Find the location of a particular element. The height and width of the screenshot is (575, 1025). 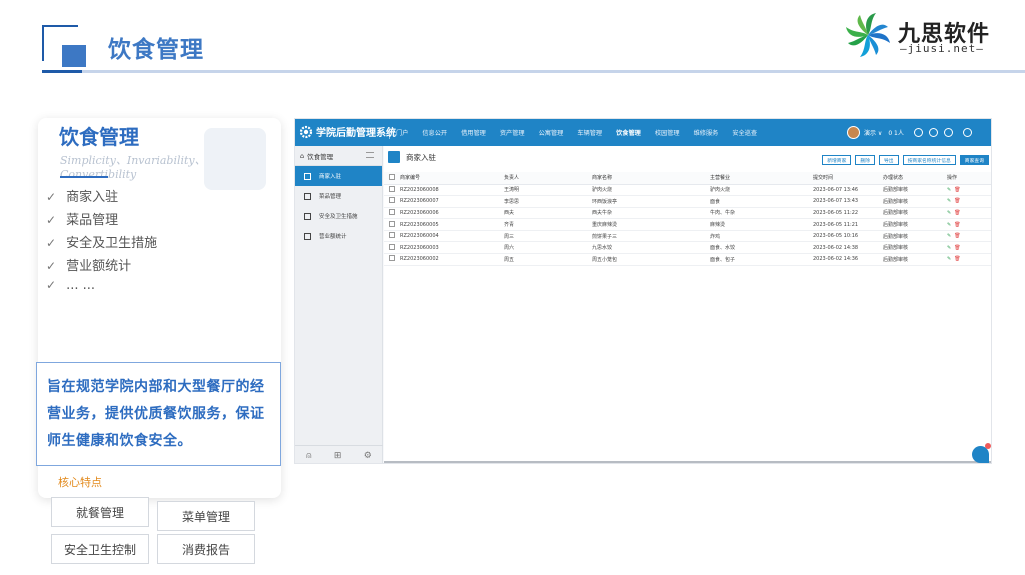

brand-logo: 九思软件 —jiusi.net— is located at coordinates (927, 35).